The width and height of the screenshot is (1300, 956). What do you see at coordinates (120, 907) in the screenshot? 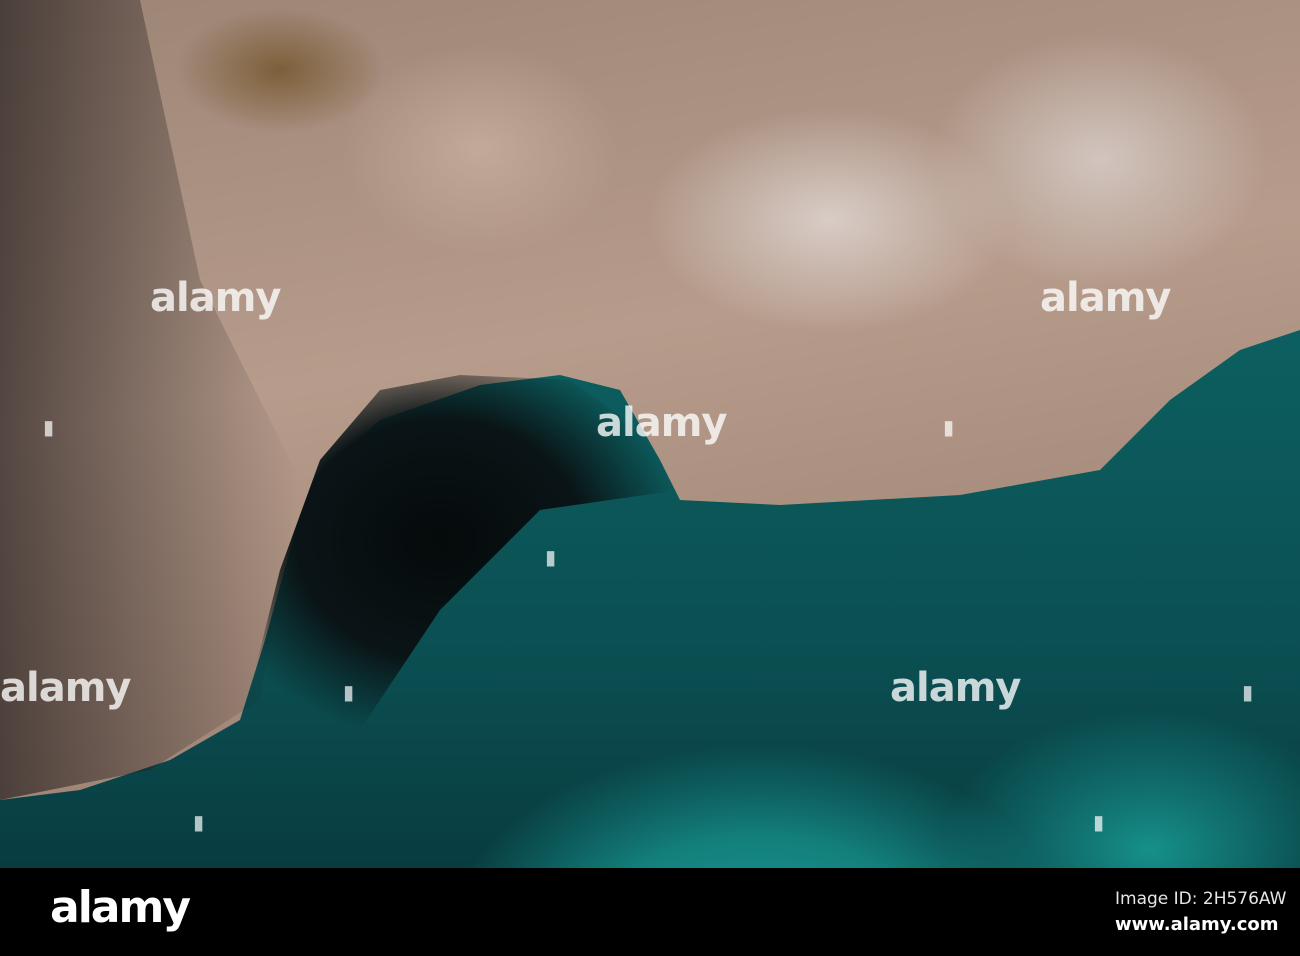
I see `alamy-logo: alamy` at bounding box center [120, 907].